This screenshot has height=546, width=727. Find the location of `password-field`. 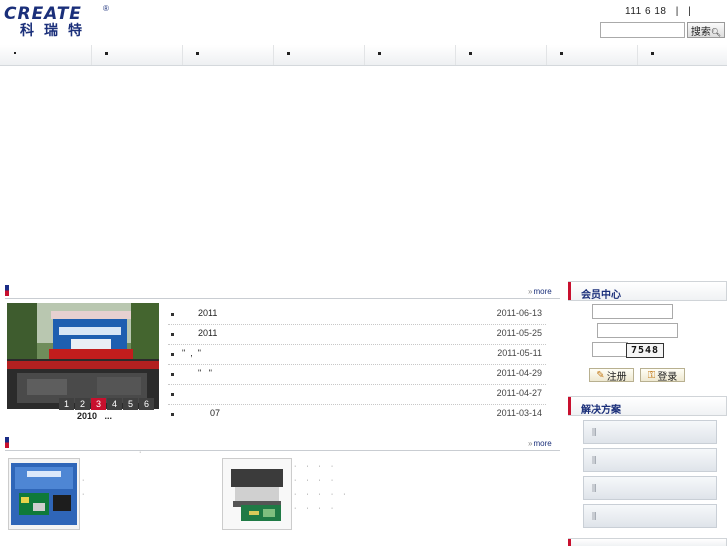

password-field is located at coordinates (637, 330).